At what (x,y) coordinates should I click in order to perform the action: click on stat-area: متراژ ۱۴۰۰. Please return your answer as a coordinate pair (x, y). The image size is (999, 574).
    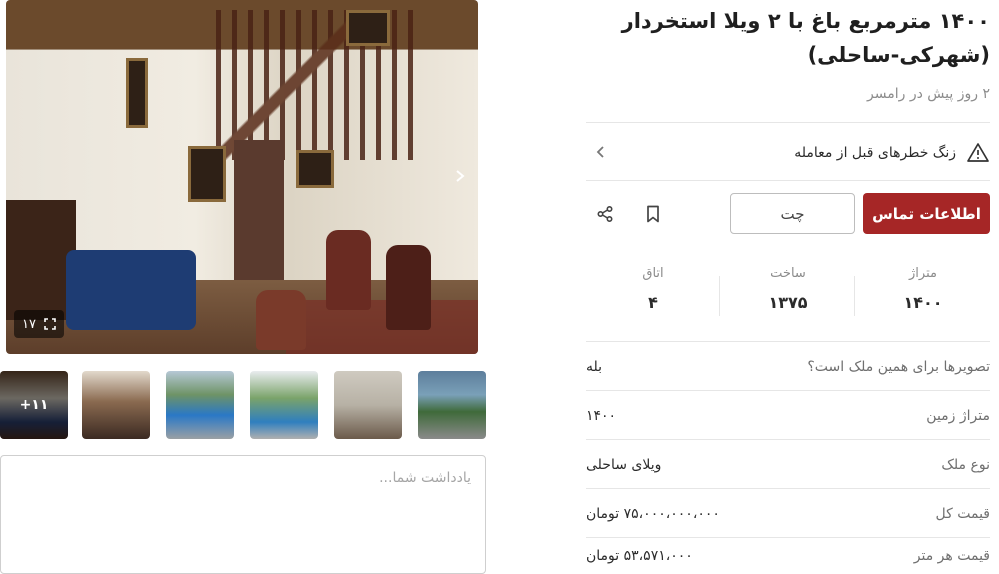
    Looking at the image, I should click on (923, 296).